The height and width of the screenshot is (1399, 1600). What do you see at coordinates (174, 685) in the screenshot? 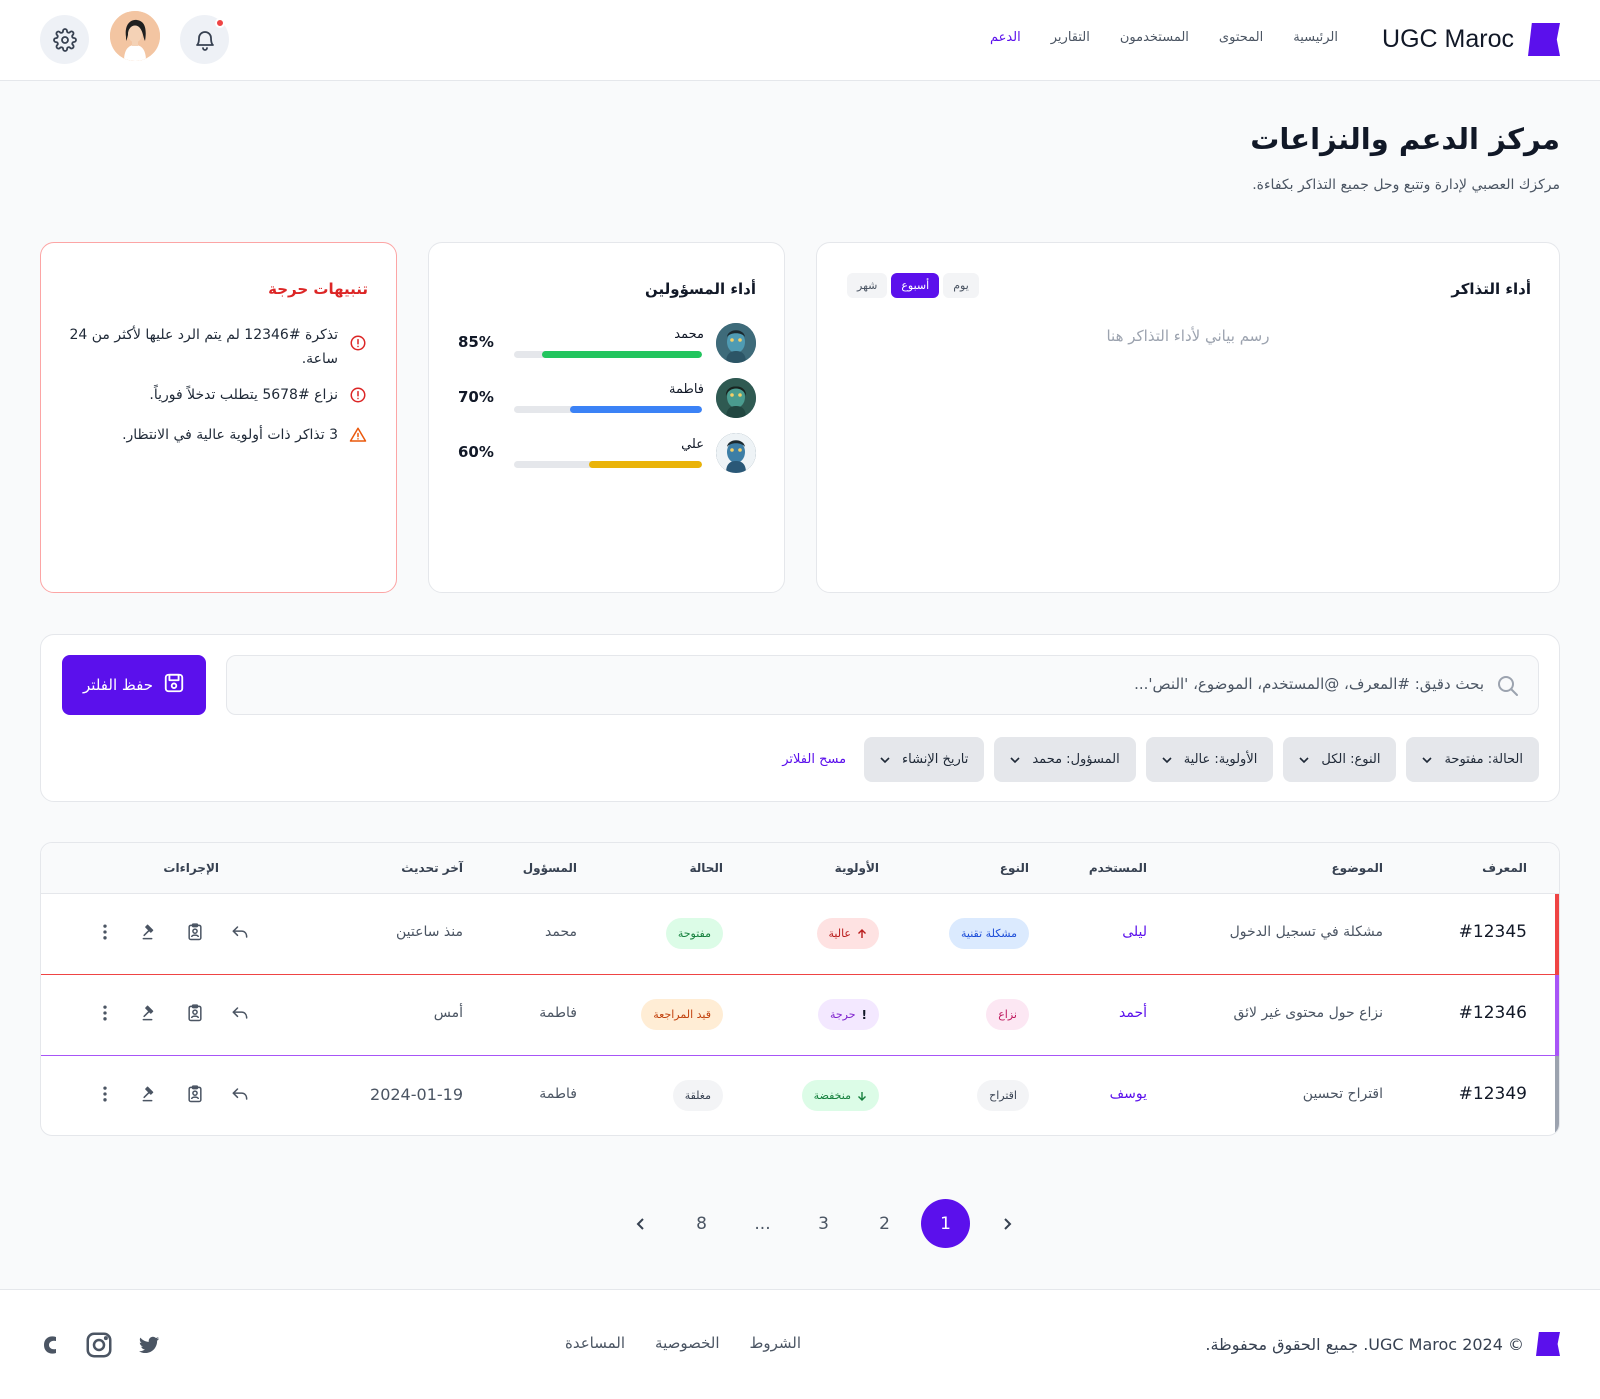
I see `floppy-disk-icon` at bounding box center [174, 685].